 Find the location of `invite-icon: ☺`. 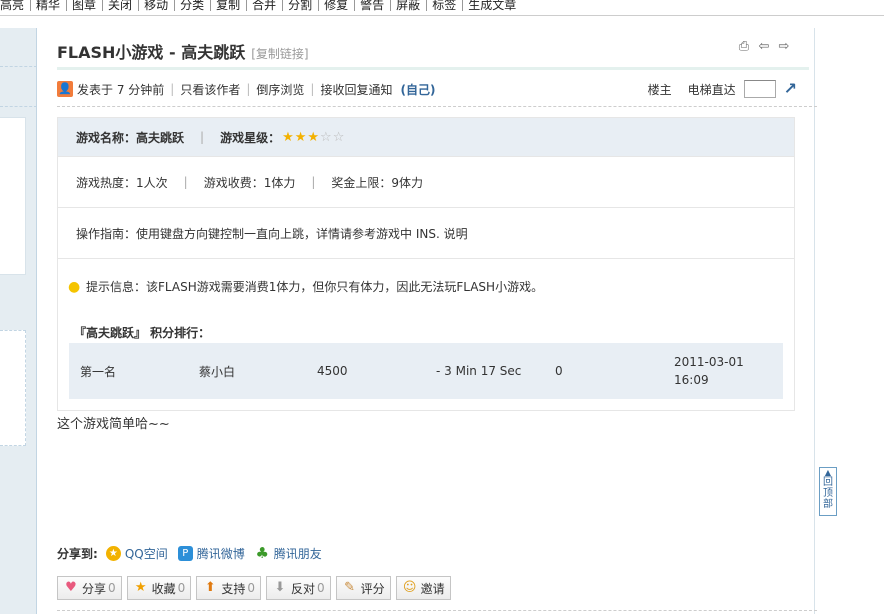

invite-icon: ☺ is located at coordinates (409, 587).